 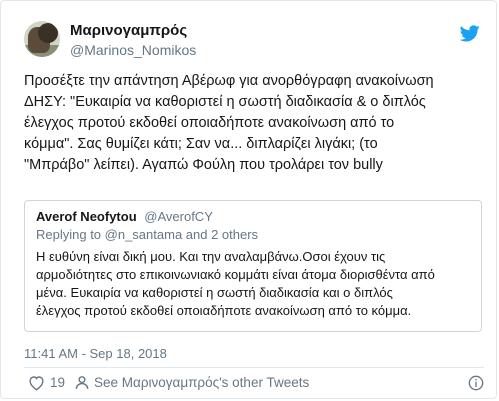 What do you see at coordinates (86, 216) in the screenshot?
I see `quoted-author-name: Averof Neofytou` at bounding box center [86, 216].